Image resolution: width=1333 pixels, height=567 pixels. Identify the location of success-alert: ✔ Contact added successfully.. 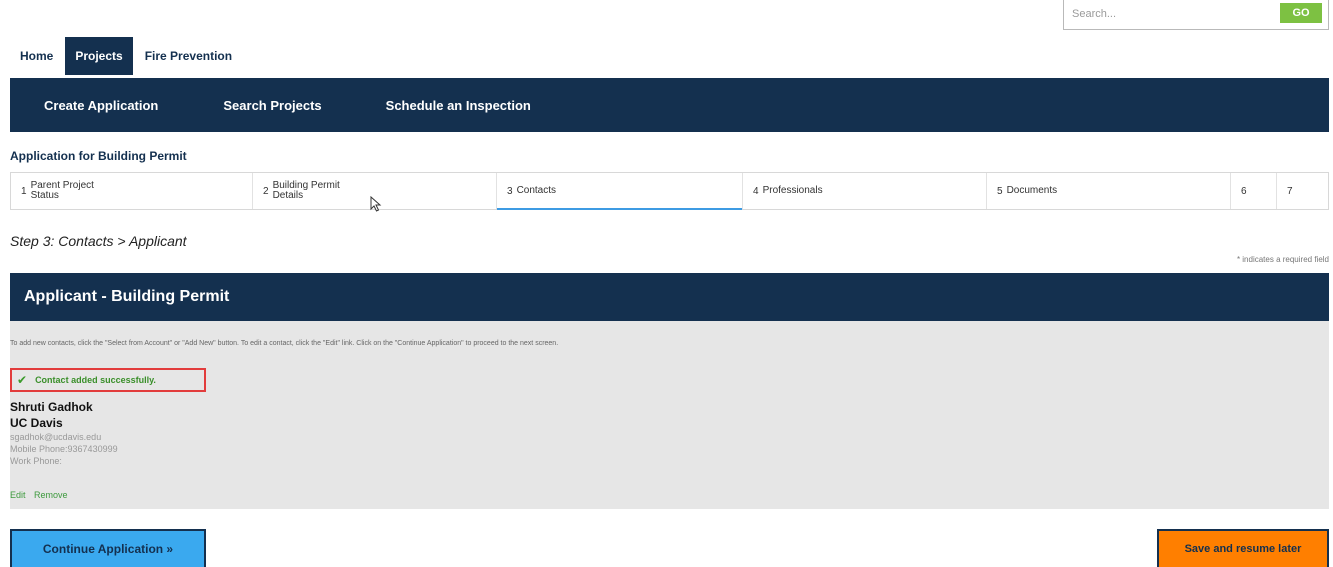
(108, 380).